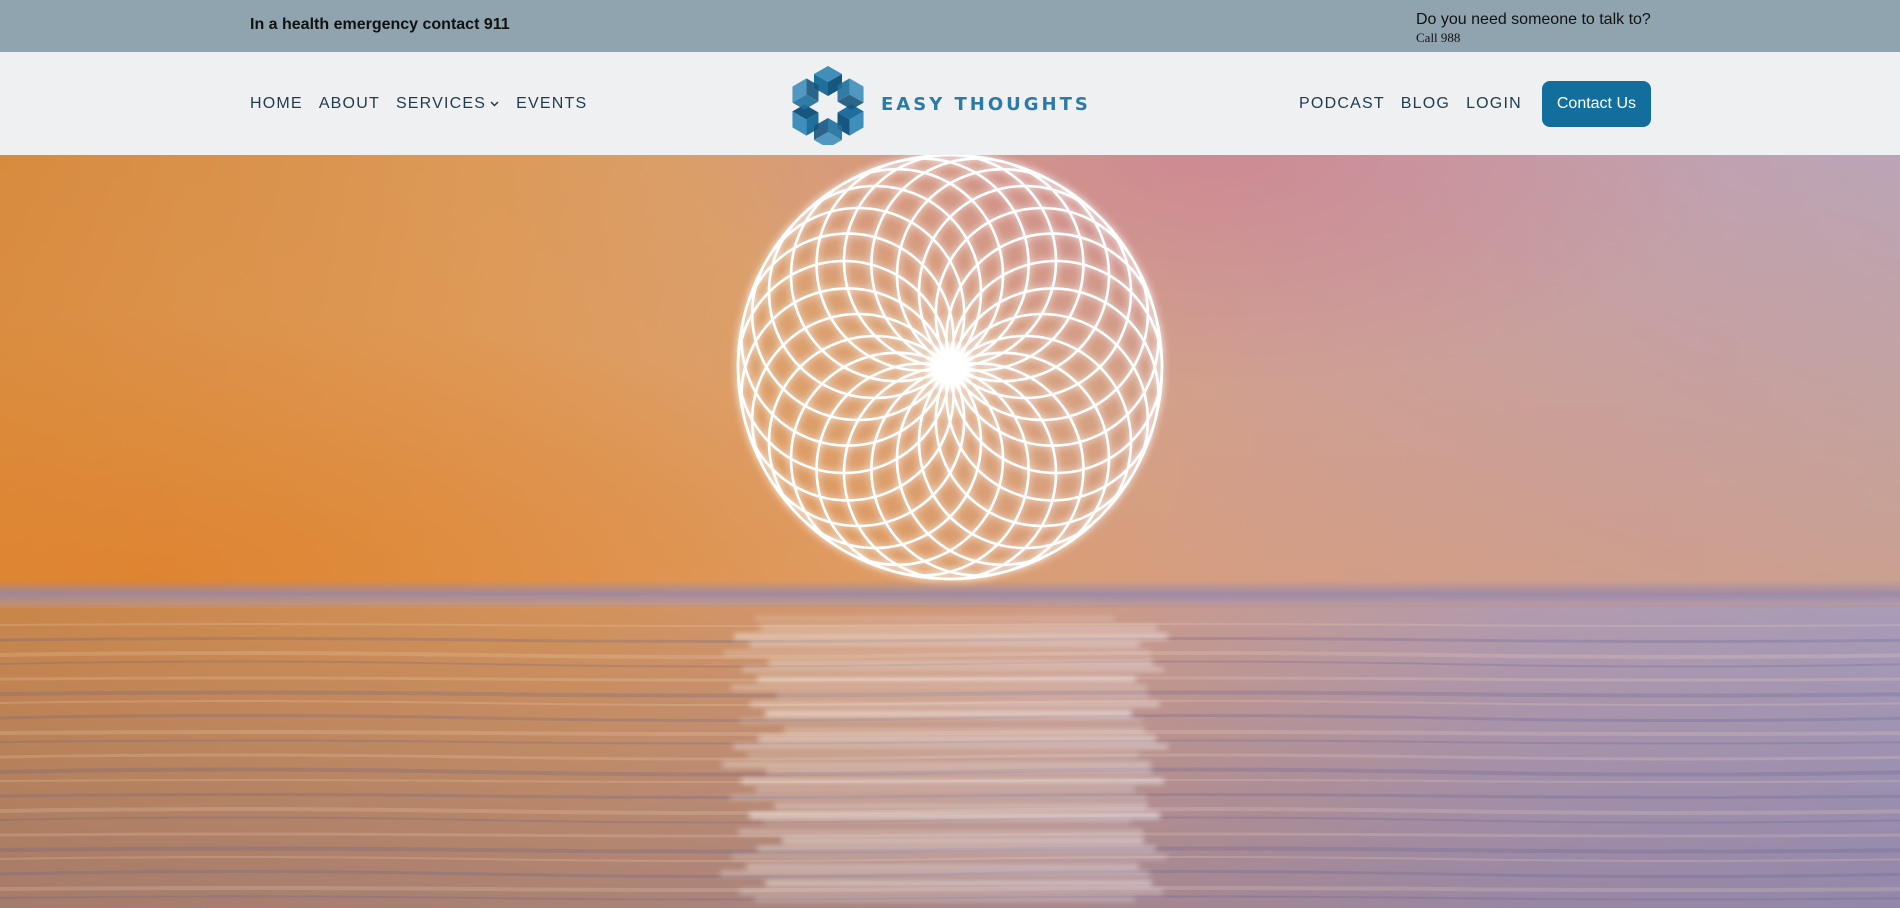 Image resolution: width=1900 pixels, height=908 pixels. I want to click on emergency-text: In a health emergency contact 911, so click(380, 24).